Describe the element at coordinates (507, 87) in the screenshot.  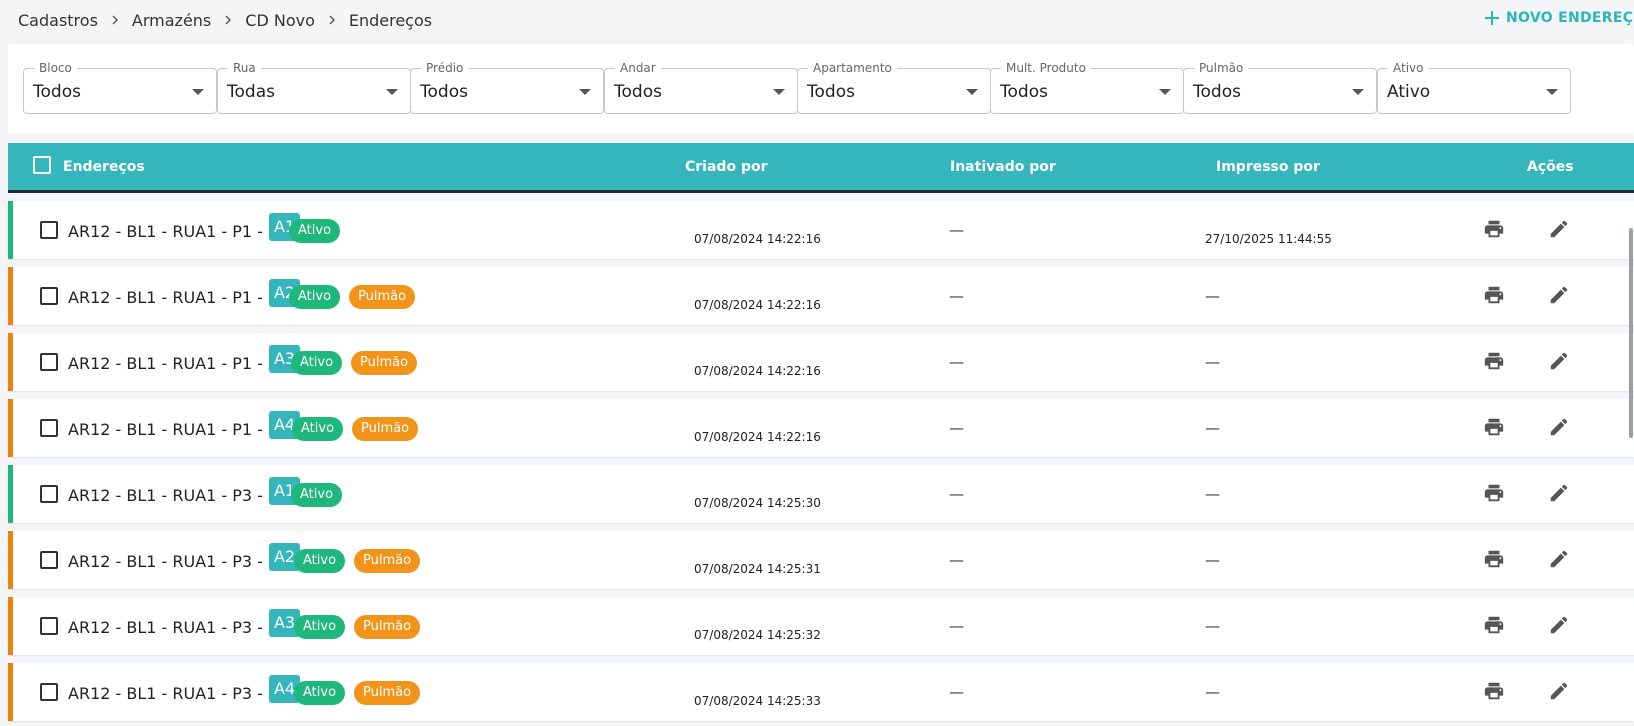
I see `filter-predio: Prédio Todos` at that location.